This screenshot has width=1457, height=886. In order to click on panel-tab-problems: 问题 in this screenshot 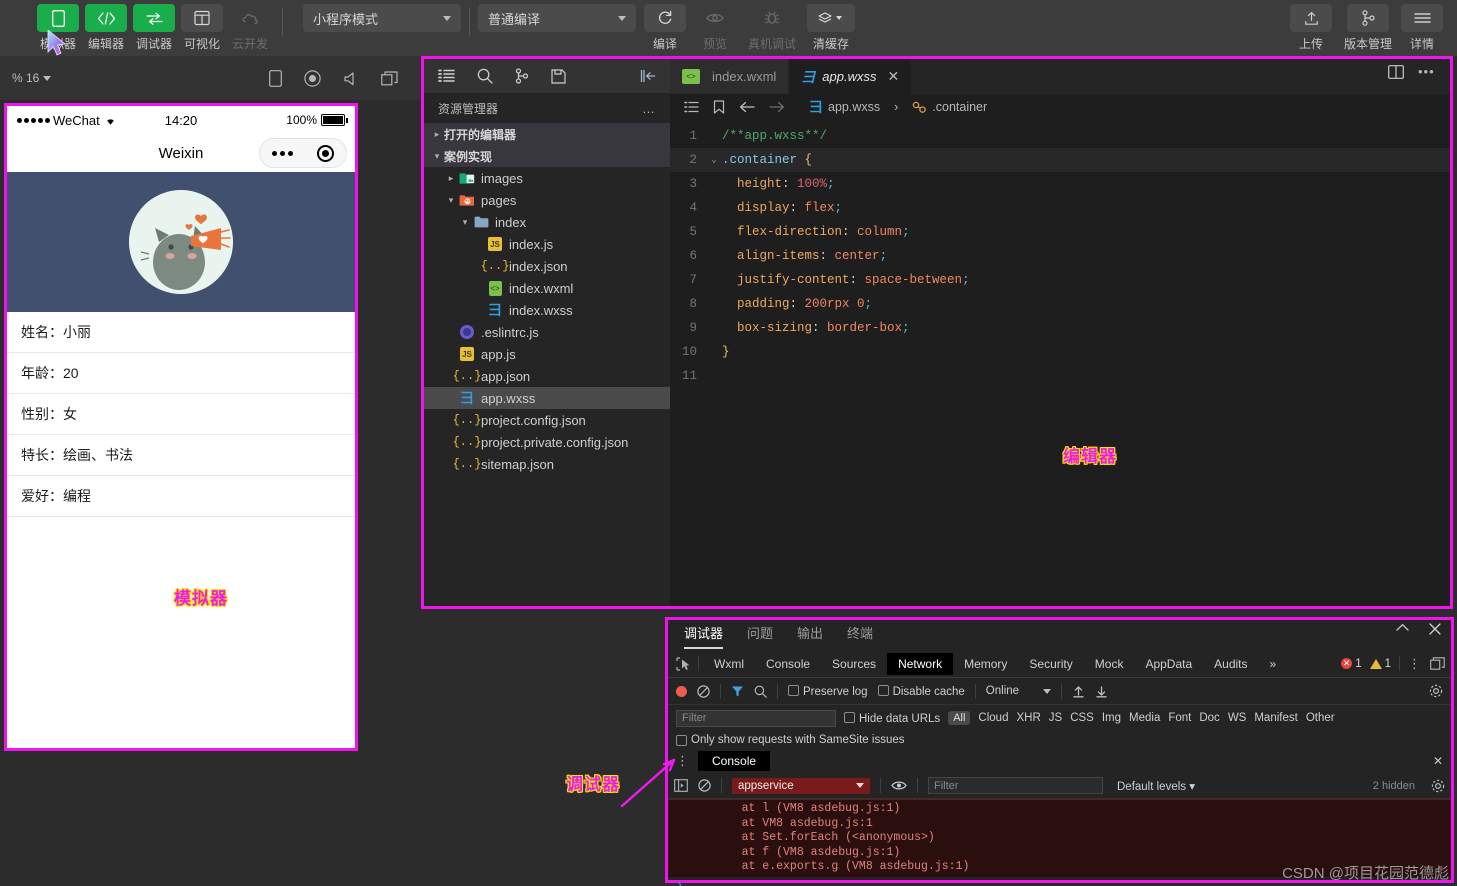, I will do `click(760, 635)`.